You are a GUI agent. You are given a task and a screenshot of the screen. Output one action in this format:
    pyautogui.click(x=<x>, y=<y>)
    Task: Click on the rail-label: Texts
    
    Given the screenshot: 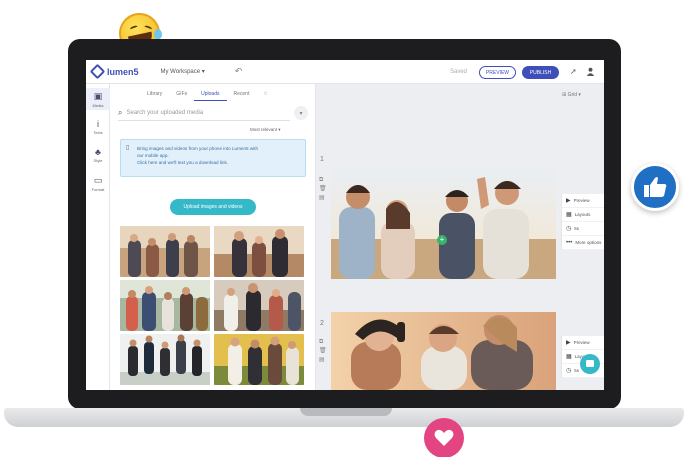 What is the action you would take?
    pyautogui.click(x=98, y=132)
    